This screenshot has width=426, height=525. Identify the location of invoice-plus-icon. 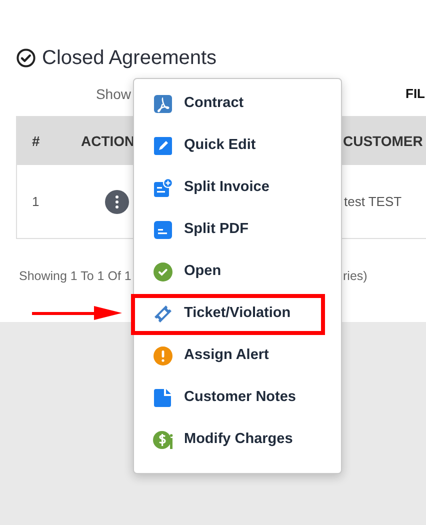
(163, 188).